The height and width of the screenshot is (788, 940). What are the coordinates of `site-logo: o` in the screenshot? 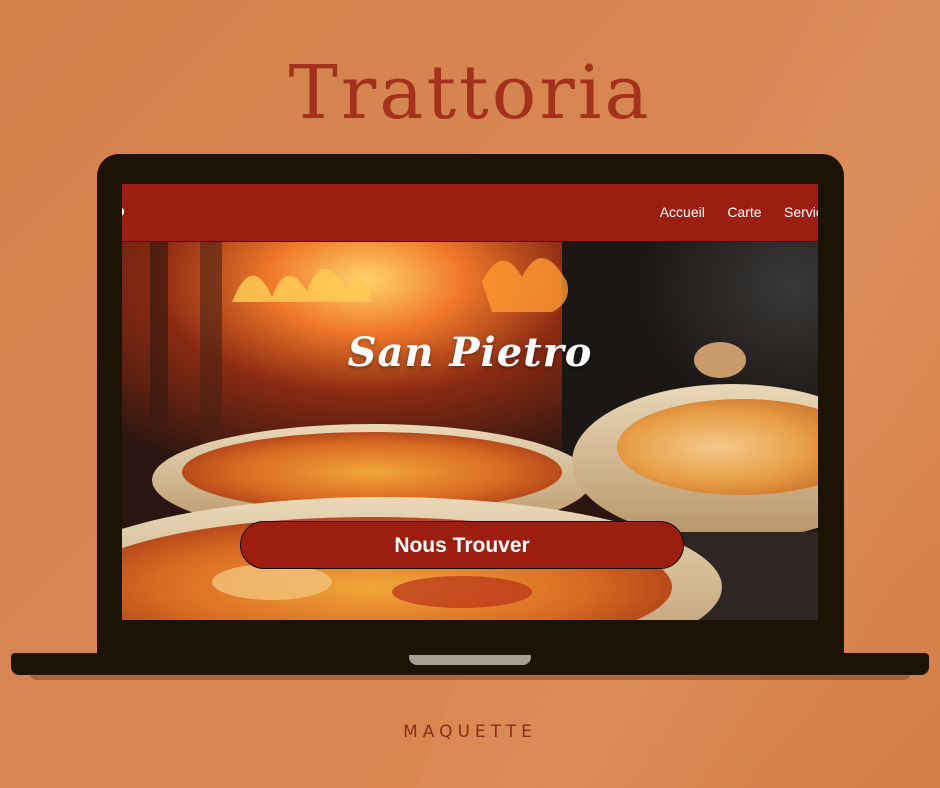 It's located at (123, 212).